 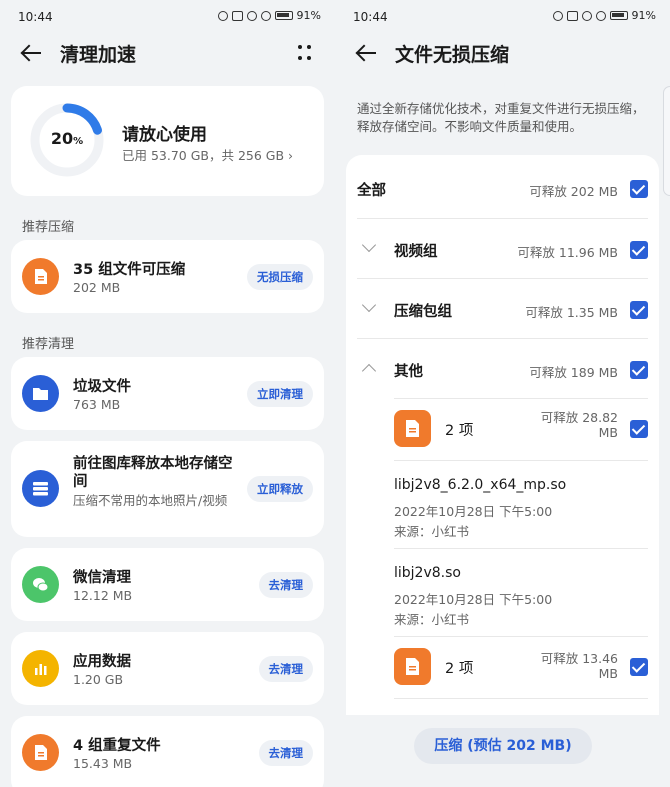 I want to click on compress-recommend-card: 35 组文件可压缩 202 MB 无损压缩, so click(x=167, y=276).